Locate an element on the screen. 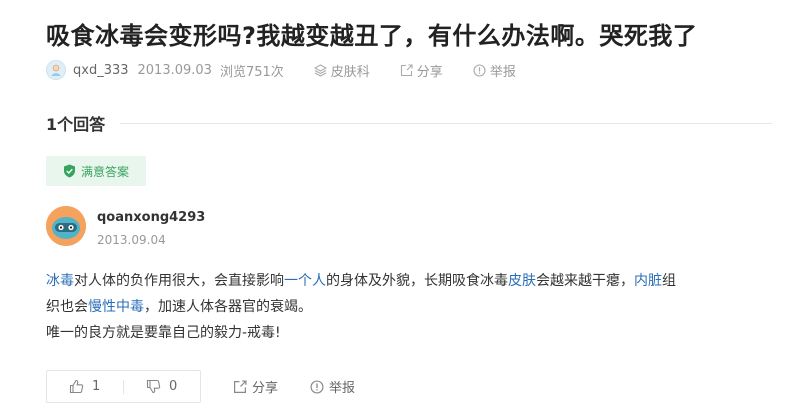 This screenshot has height=416, width=803. answer-line-3: 唯一的良方就是要靠自己的毅力-戒毒! is located at coordinates (163, 333).